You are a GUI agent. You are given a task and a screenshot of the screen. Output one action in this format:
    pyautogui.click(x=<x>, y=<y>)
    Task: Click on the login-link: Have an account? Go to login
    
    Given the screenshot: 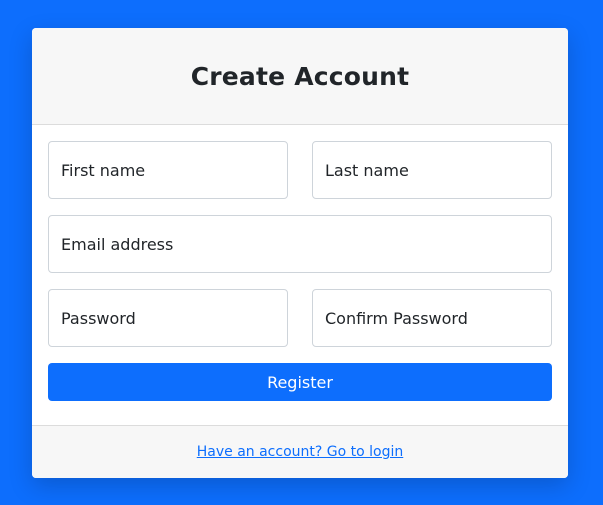 What is the action you would take?
    pyautogui.click(x=300, y=452)
    